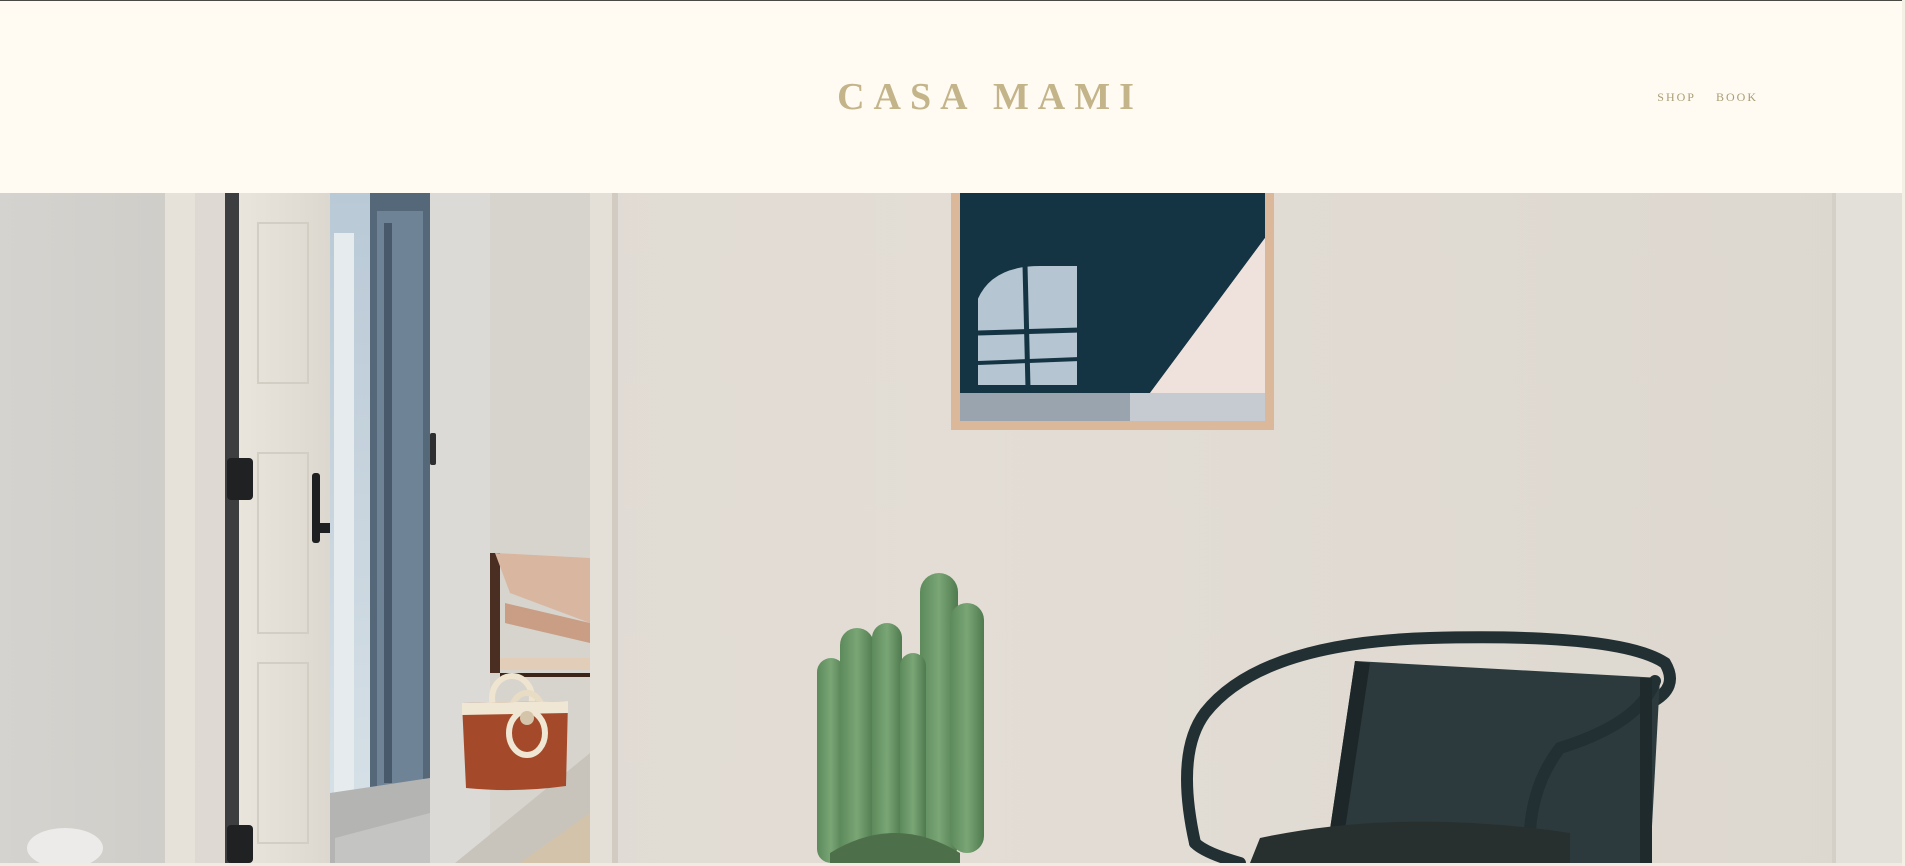 The image size is (1905, 866). Describe the element at coordinates (1676, 97) in the screenshot. I see `nav-item-shop: SHOP` at that location.